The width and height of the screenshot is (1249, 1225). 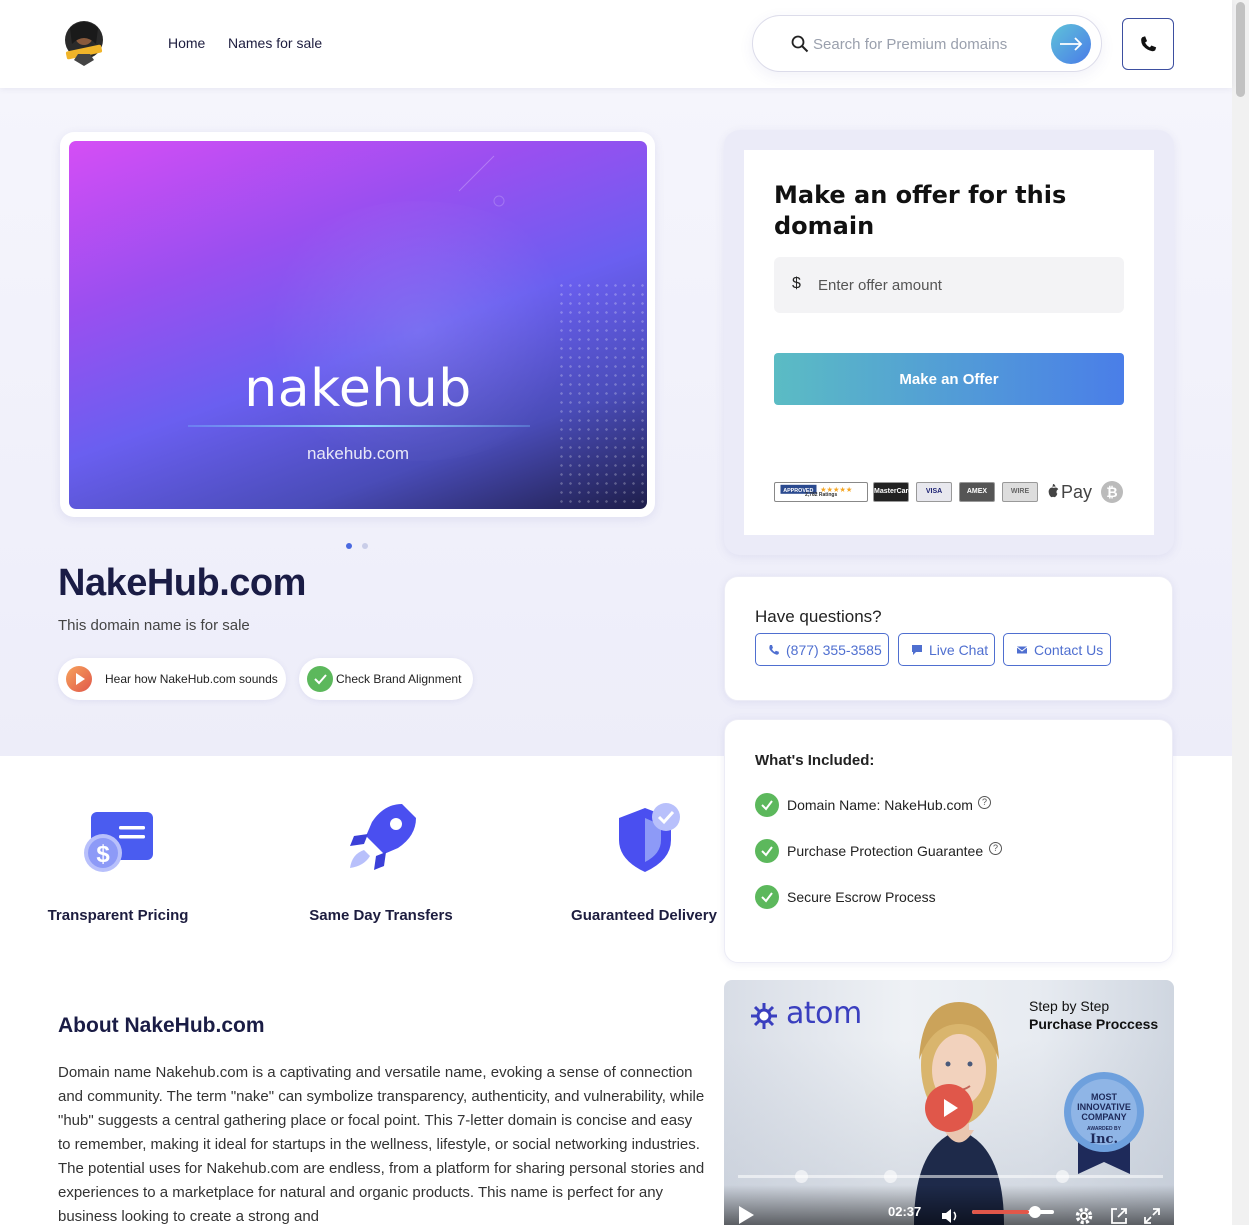 I want to click on search-bar, so click(x=927, y=43).